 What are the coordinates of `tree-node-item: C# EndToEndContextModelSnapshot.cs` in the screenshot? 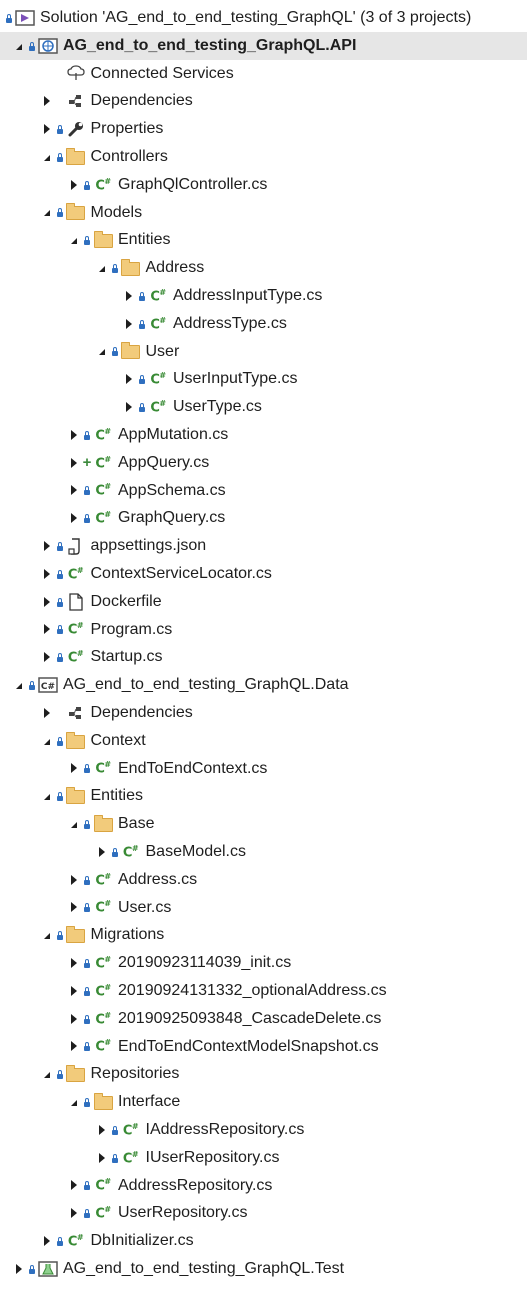 It's located at (263, 1047).